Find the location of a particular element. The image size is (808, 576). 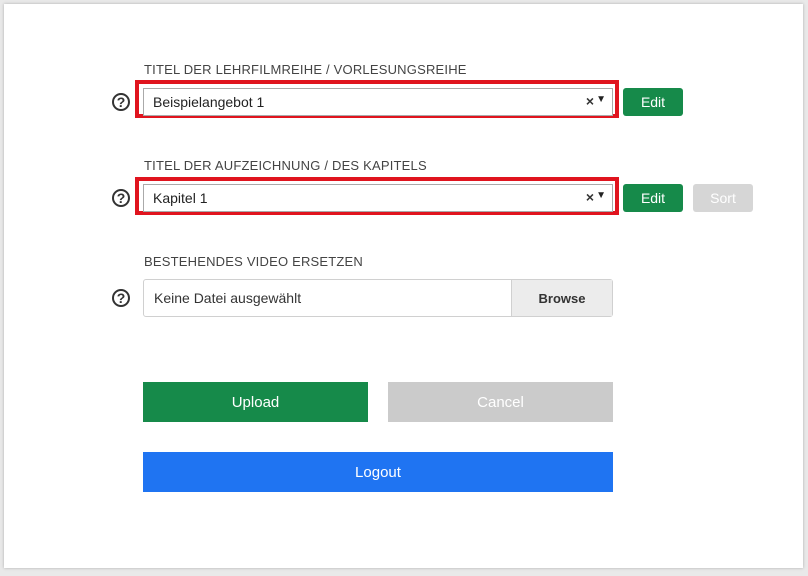

logout-button: Logout is located at coordinates (378, 472).